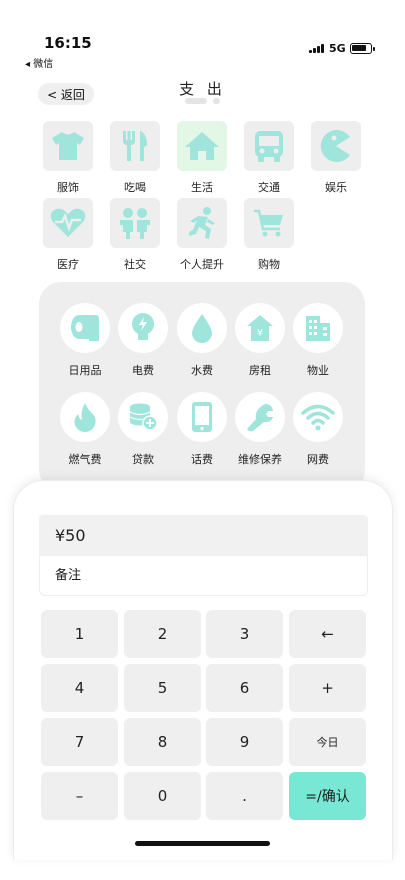 Image resolution: width=405 pixels, height=880 pixels. I want to click on note-field-container, so click(203, 575).